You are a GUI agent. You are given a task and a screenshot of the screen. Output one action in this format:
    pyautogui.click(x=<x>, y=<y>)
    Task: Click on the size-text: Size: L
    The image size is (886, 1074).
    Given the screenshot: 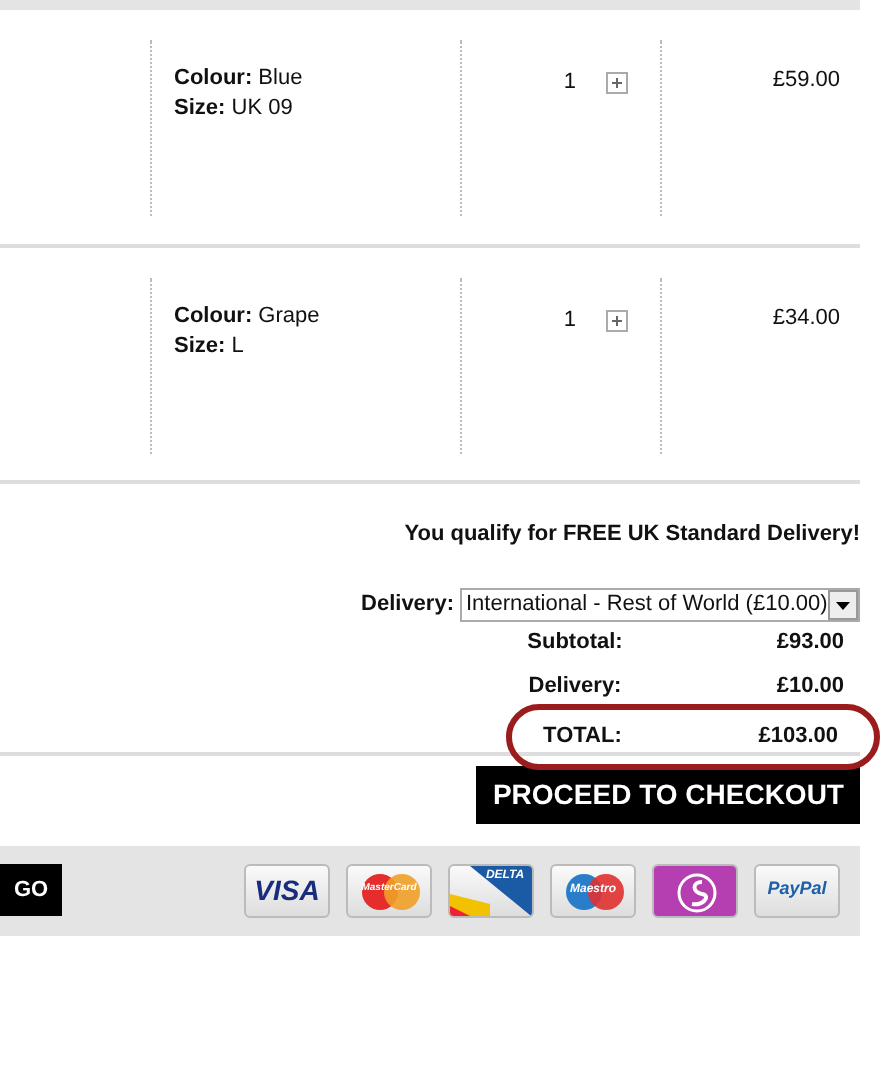 What is the action you would take?
    pyautogui.click(x=210, y=347)
    